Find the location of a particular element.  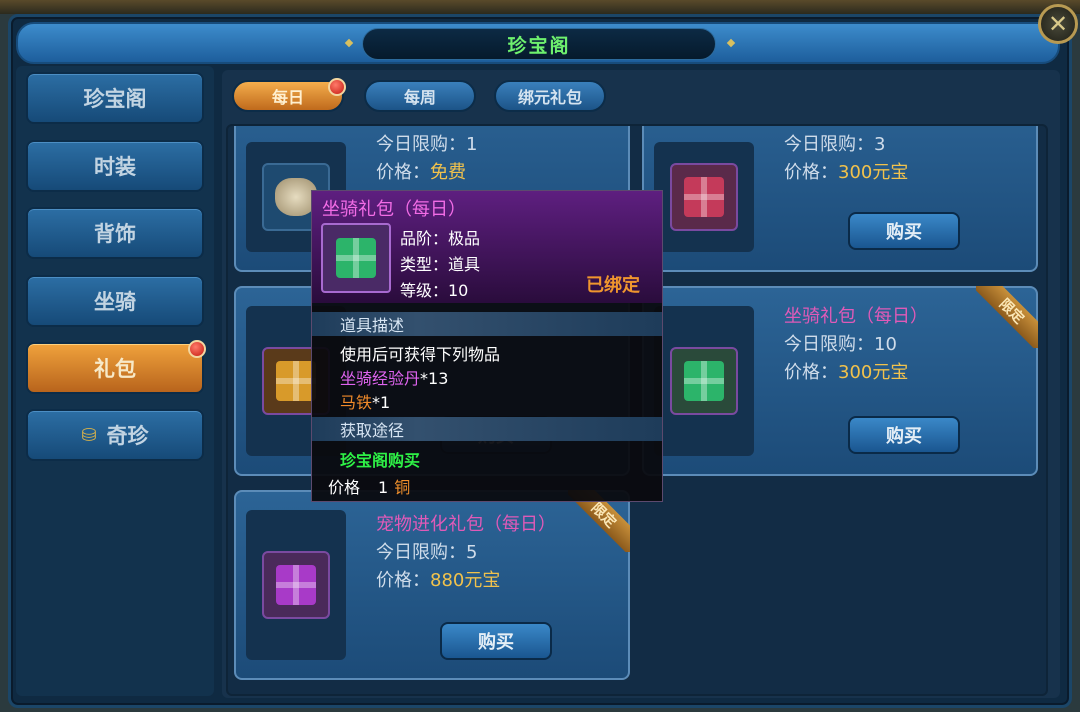

sidebar-item-gift-pack: 礼包 is located at coordinates (115, 368).